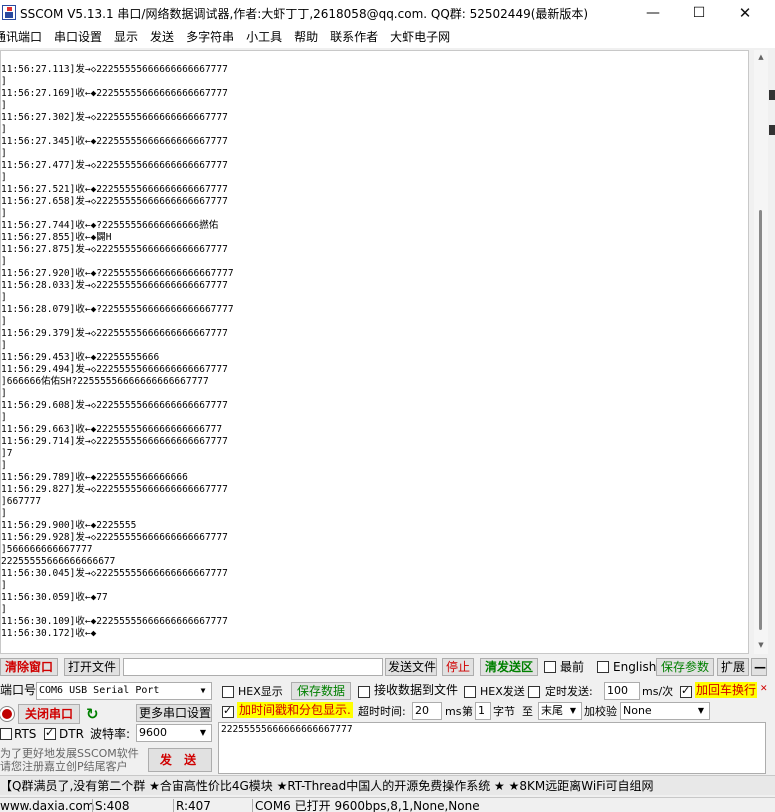 The width and height of the screenshot is (775, 812). Describe the element at coordinates (228, 711) in the screenshot. I see `timestamp-checkbox` at that location.